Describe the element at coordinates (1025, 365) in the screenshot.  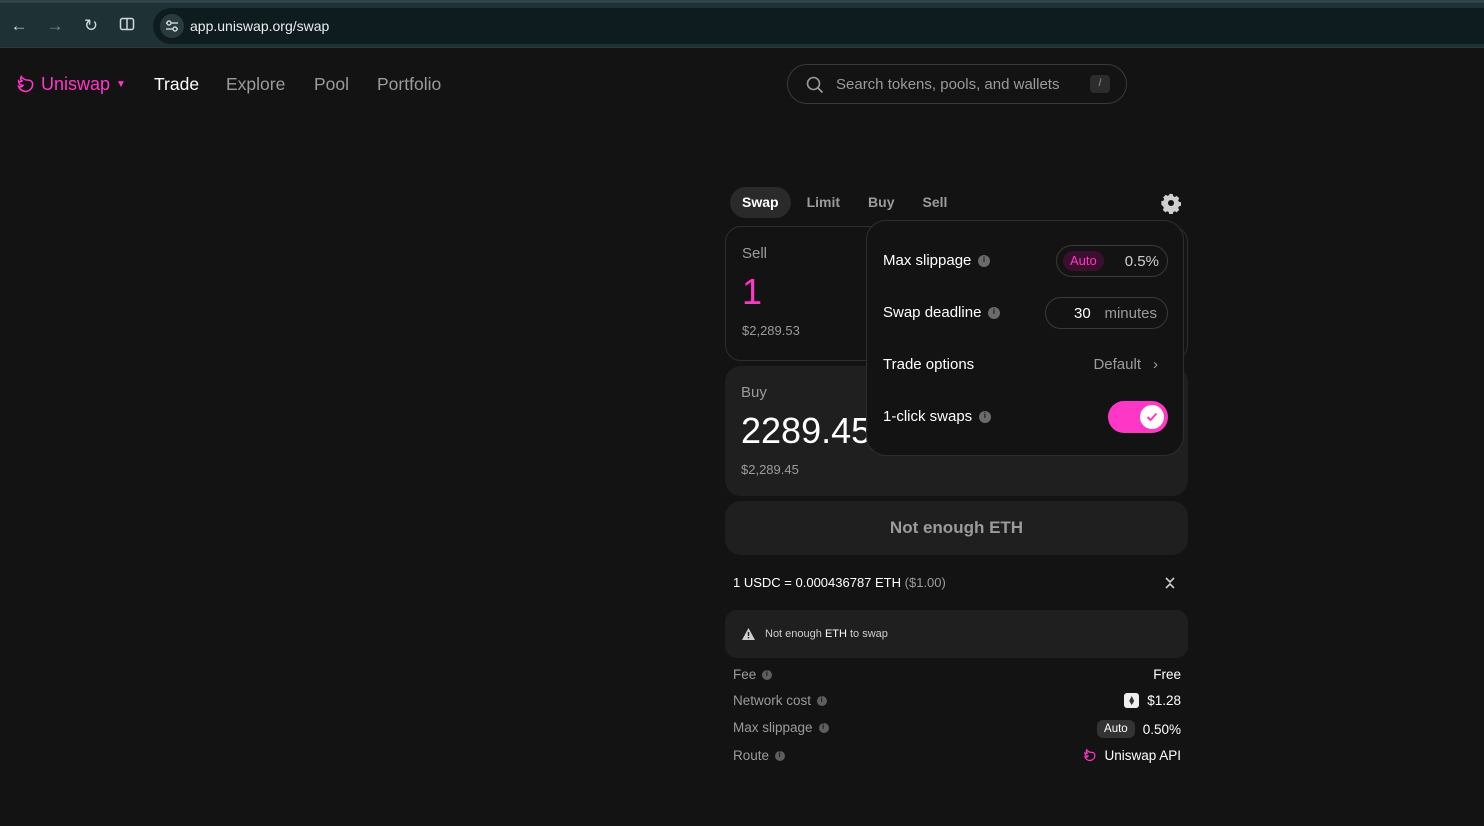
I see `trade-options-setting: Trade options Default ›` at that location.